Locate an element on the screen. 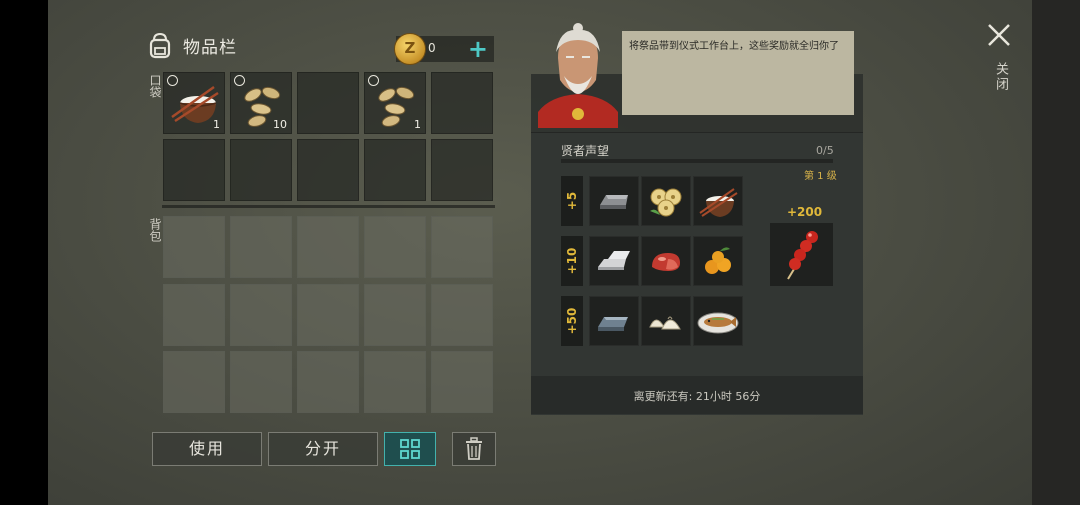  add-coins-button: + is located at coordinates (478, 49).